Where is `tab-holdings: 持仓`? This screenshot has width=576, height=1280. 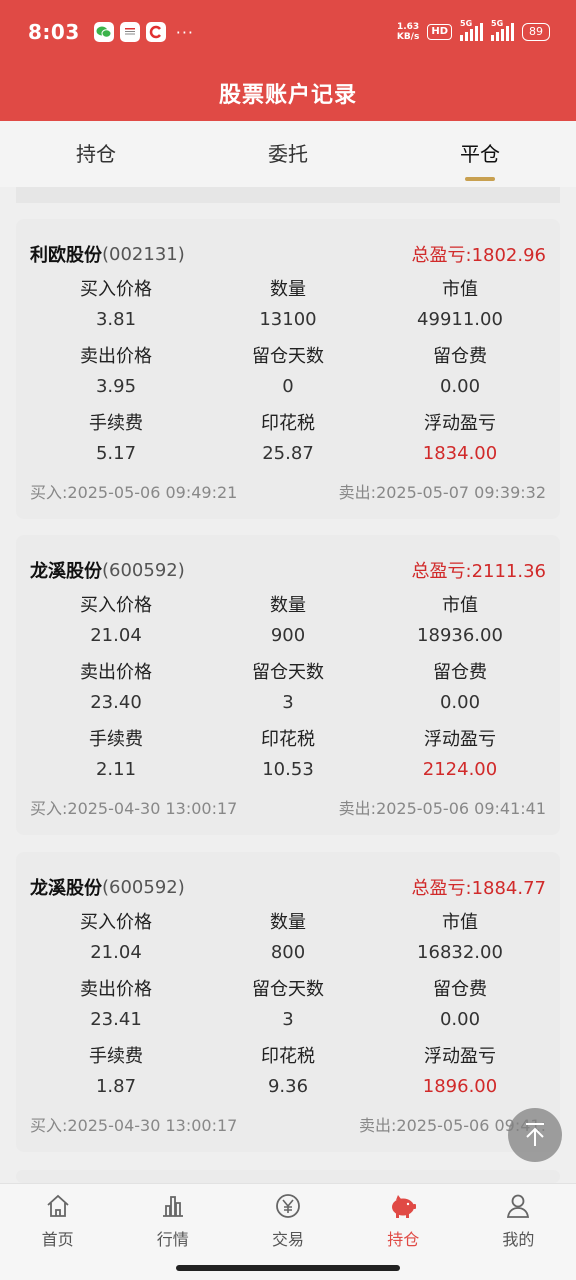 tab-holdings: 持仓 is located at coordinates (96, 154).